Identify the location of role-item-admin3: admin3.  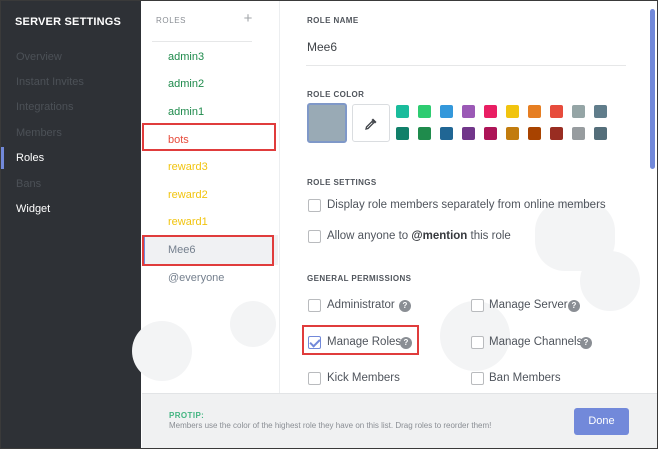
(210, 57).